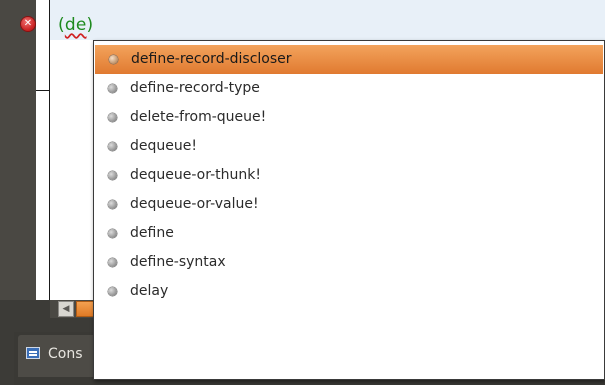 This screenshot has width=605, height=385. What do you see at coordinates (195, 175) in the screenshot?
I see `autocomplete-item-label: dequeue-or-thunk!` at bounding box center [195, 175].